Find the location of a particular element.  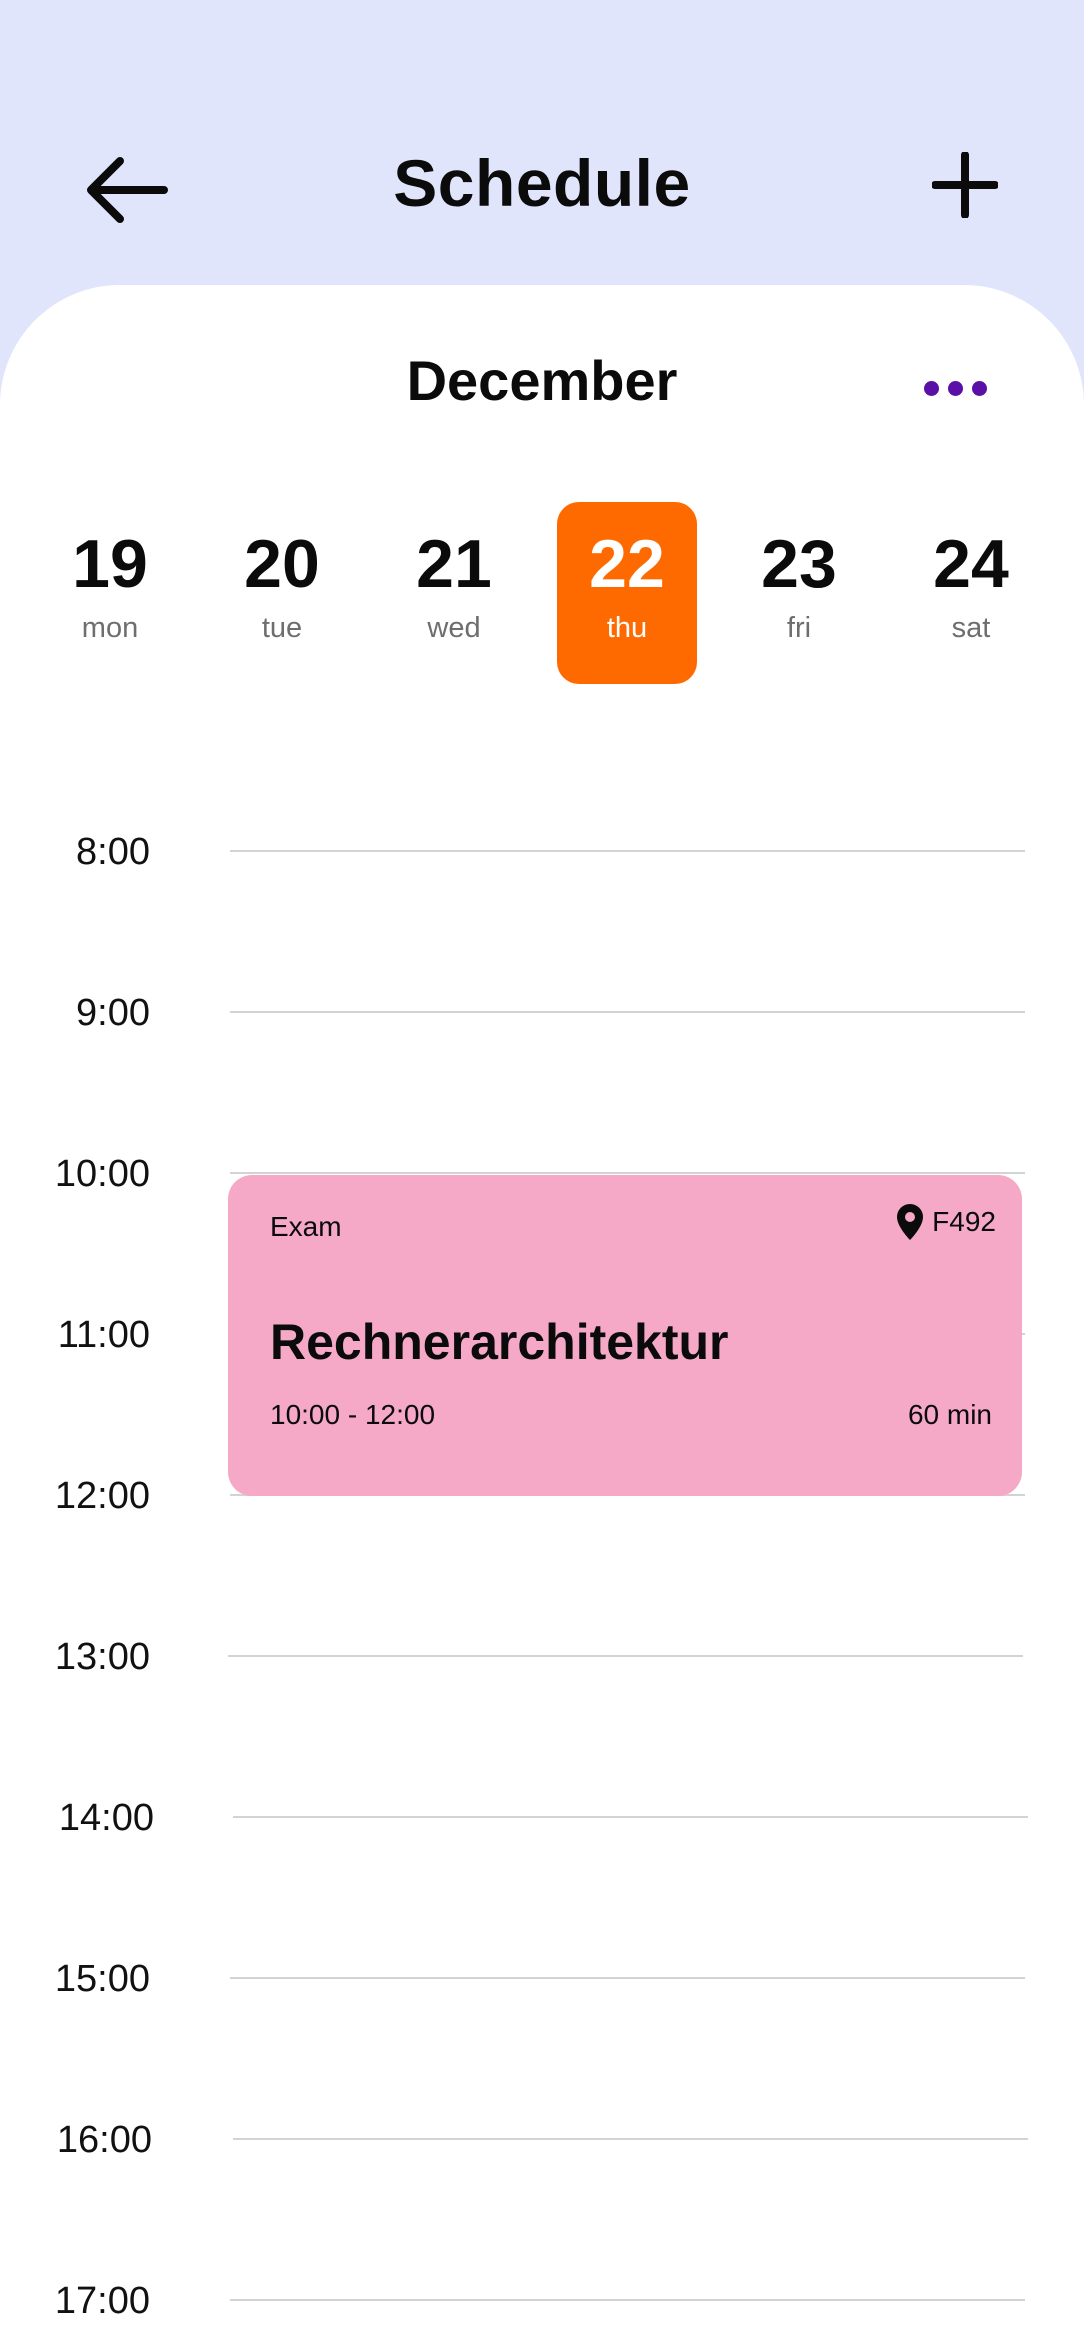

event-duration: 60 min is located at coordinates (949, 1414).